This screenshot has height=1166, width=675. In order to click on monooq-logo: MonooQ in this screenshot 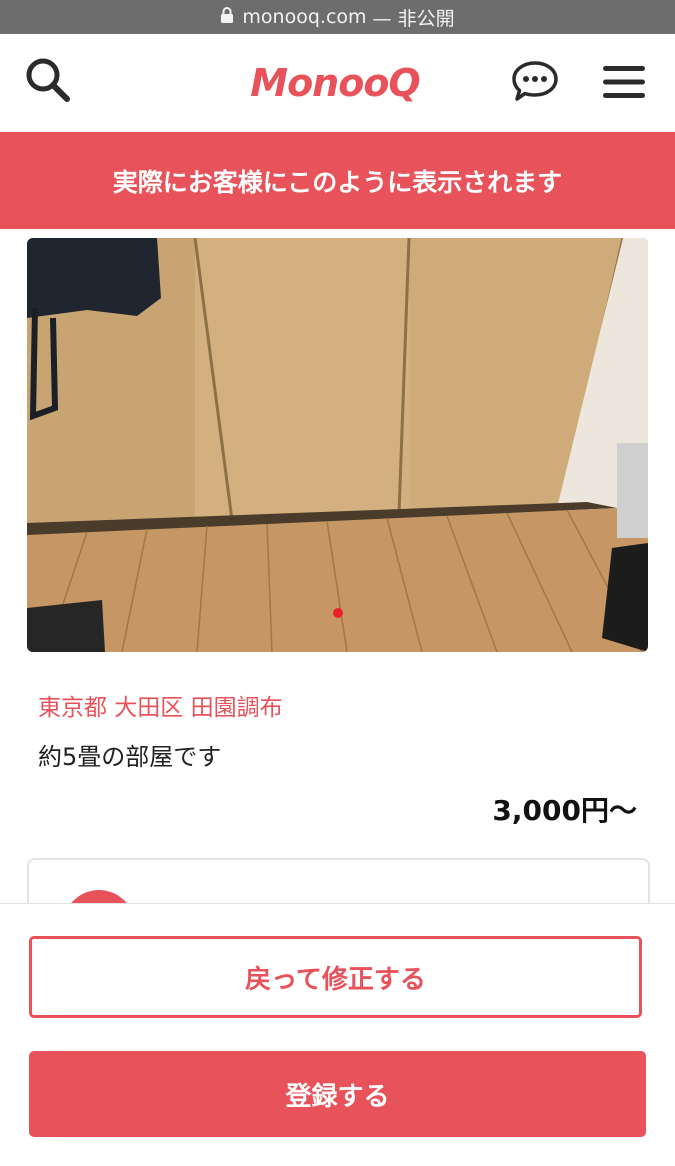, I will do `click(335, 83)`.